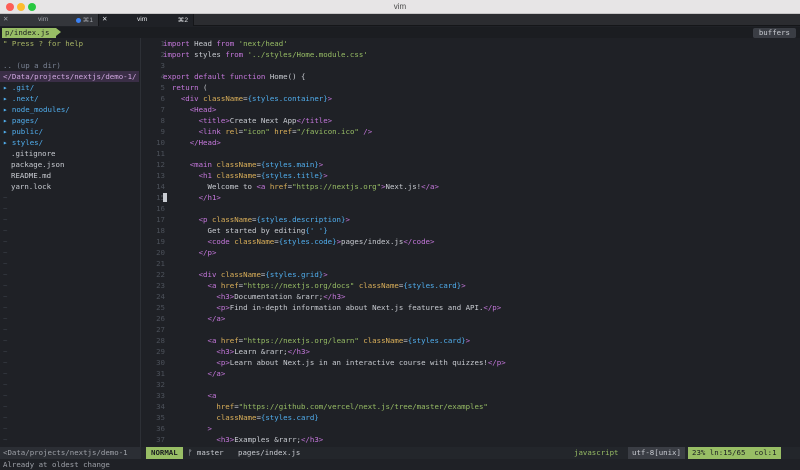  What do you see at coordinates (162, 65) in the screenshot?
I see `line-number: 3` at bounding box center [162, 65].